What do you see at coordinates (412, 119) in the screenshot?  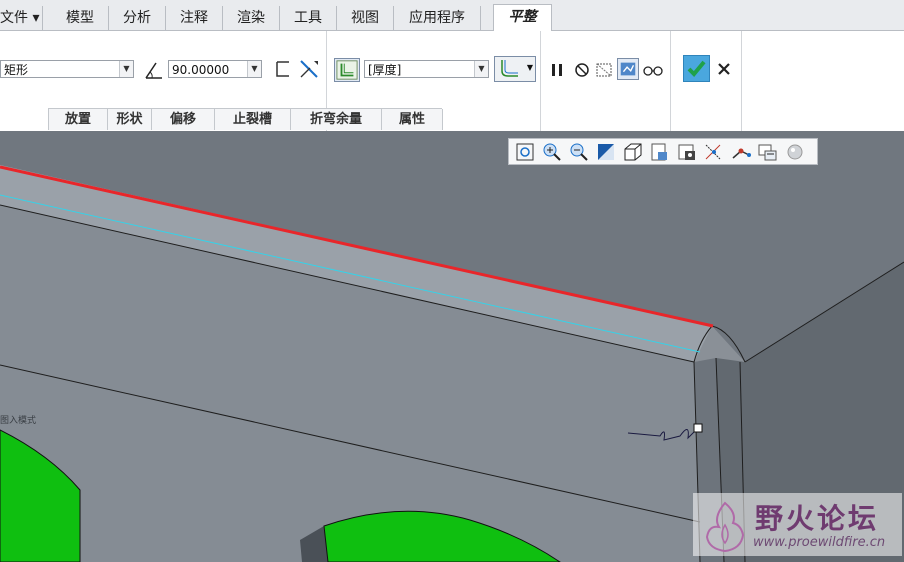 I see `group-tab-properties: 属性` at bounding box center [412, 119].